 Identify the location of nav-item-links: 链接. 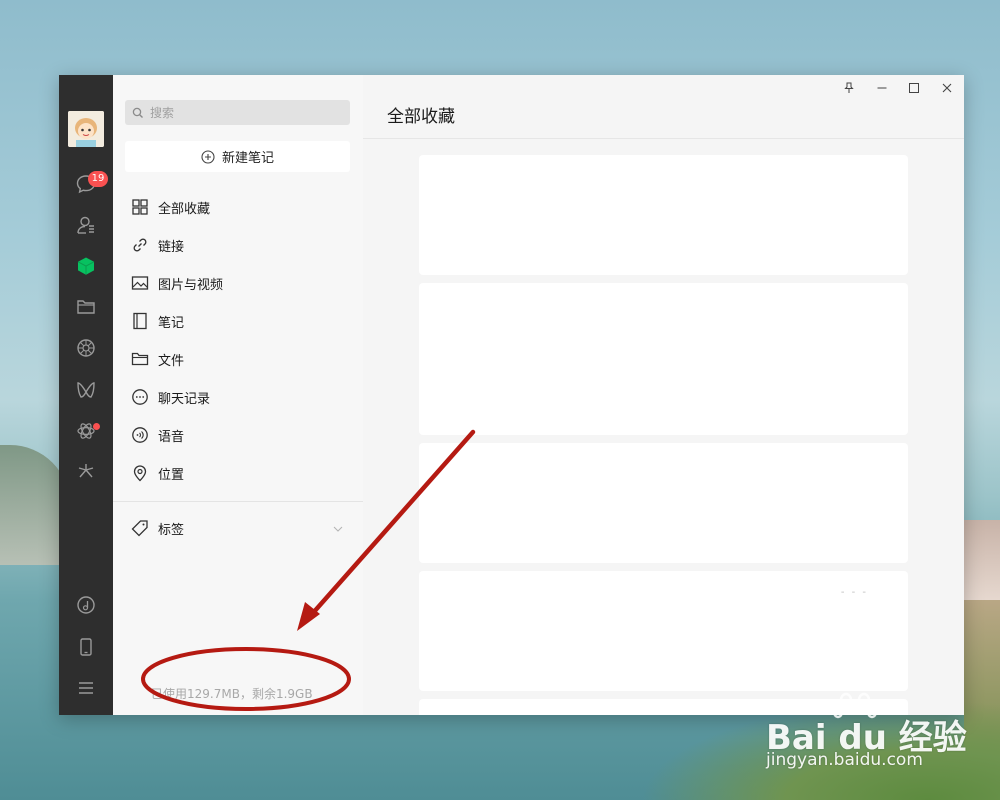
(238, 245).